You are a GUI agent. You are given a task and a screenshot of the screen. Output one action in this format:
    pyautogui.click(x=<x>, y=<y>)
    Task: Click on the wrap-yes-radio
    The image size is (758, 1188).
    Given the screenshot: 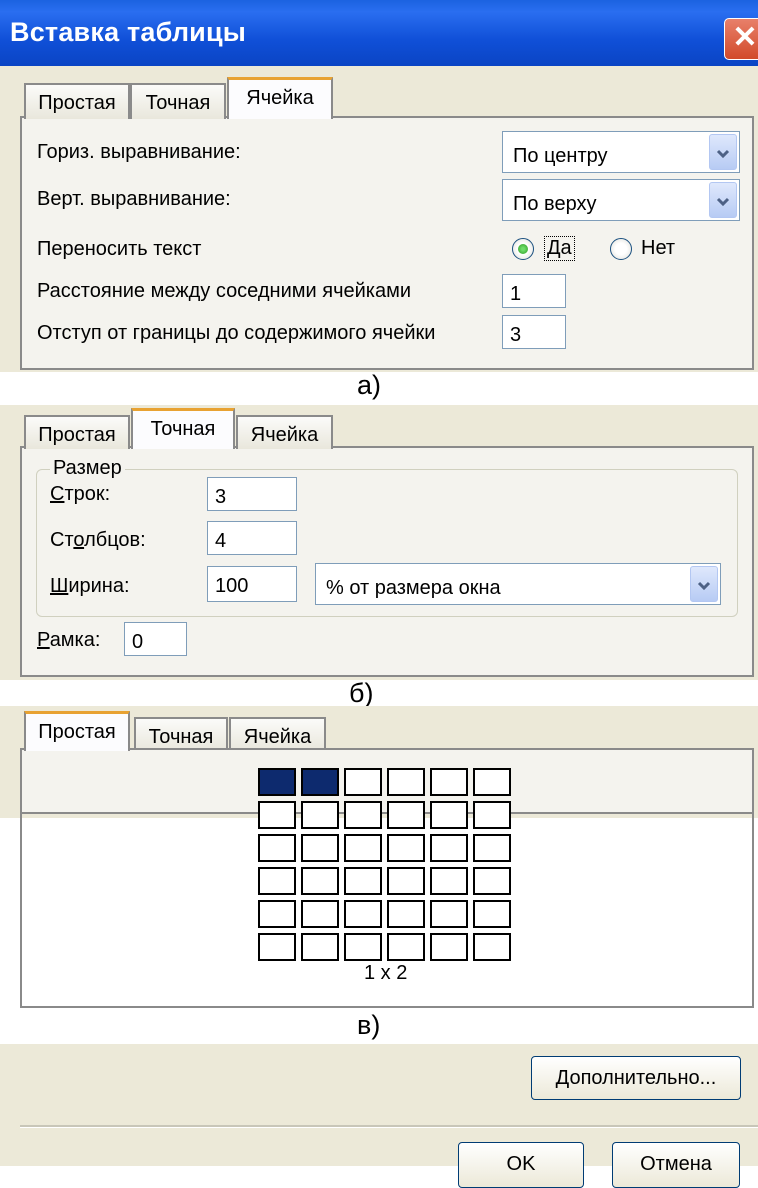 What is the action you would take?
    pyautogui.click(x=523, y=249)
    